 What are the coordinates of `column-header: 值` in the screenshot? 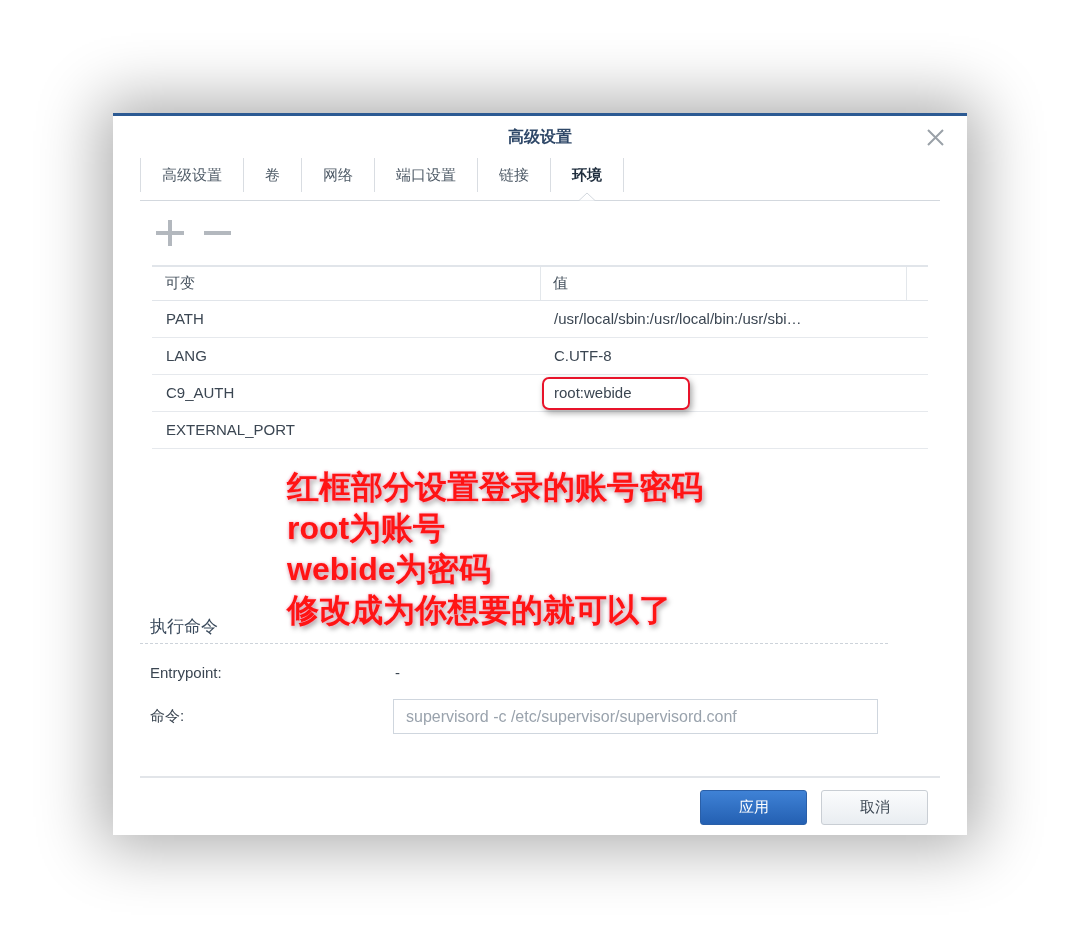 It's located at (724, 283).